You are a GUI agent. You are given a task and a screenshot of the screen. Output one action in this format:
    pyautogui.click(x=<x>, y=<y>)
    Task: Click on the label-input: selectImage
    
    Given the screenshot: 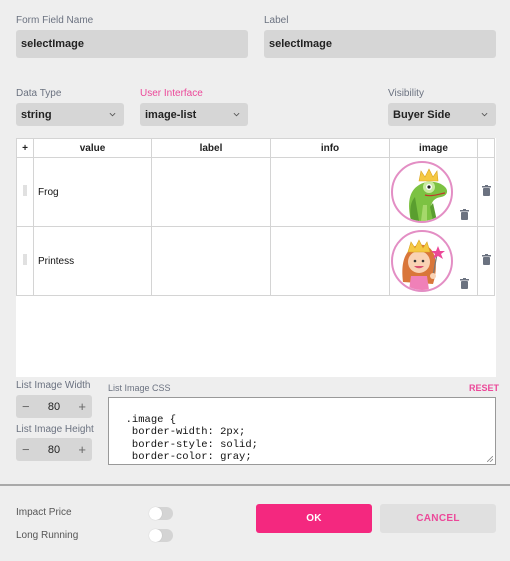 What is the action you would take?
    pyautogui.click(x=380, y=44)
    